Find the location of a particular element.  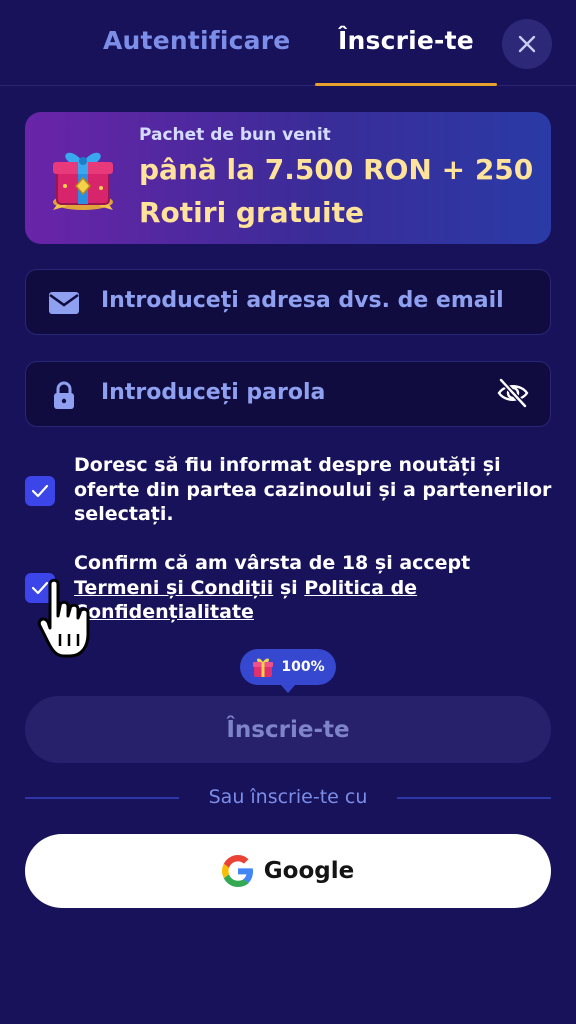

auth-tabs: Autentificare Înscrie-te is located at coordinates (288, 43).